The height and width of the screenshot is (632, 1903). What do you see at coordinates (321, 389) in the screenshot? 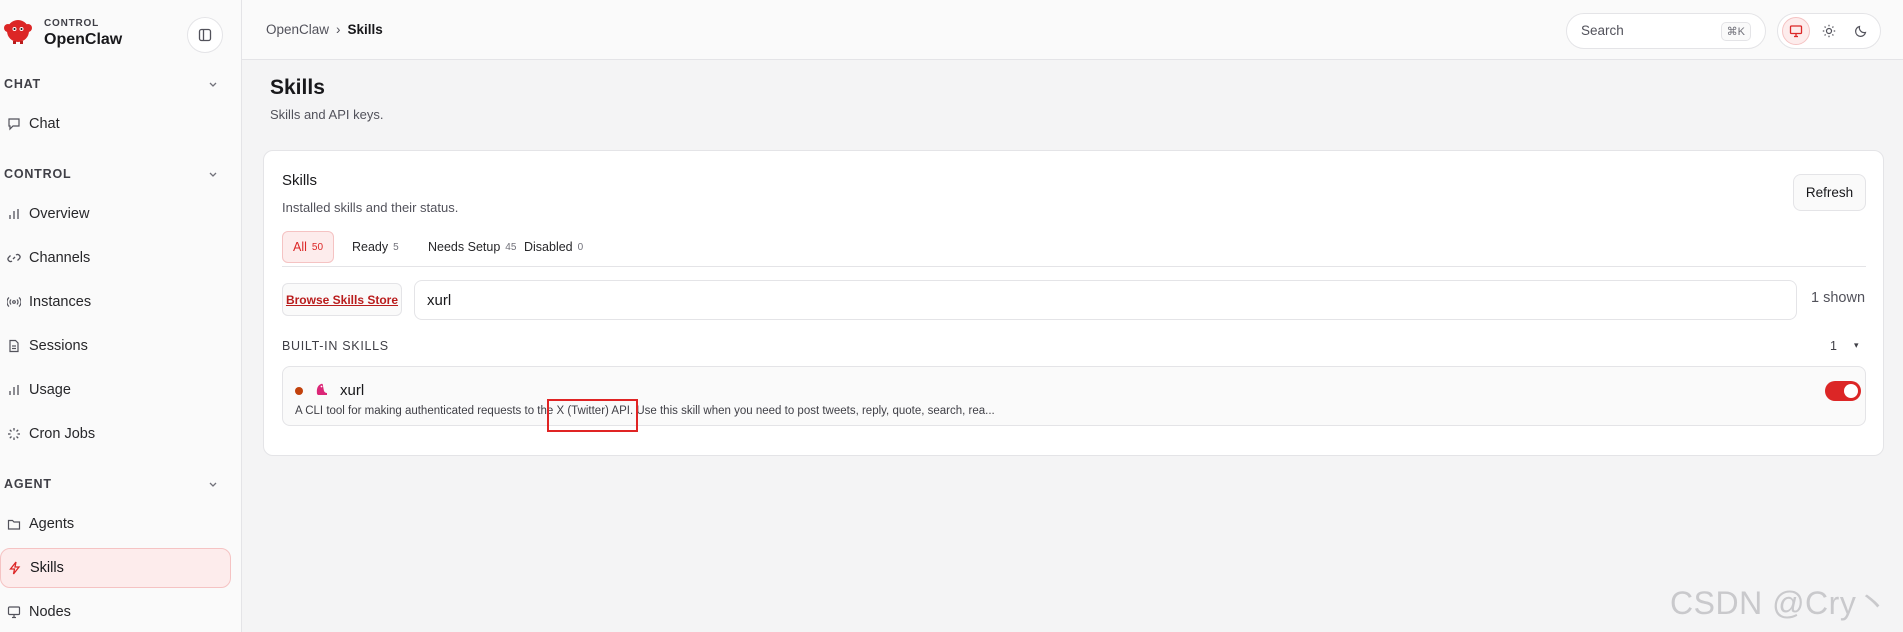
I see `skill-emoji-icon` at bounding box center [321, 389].